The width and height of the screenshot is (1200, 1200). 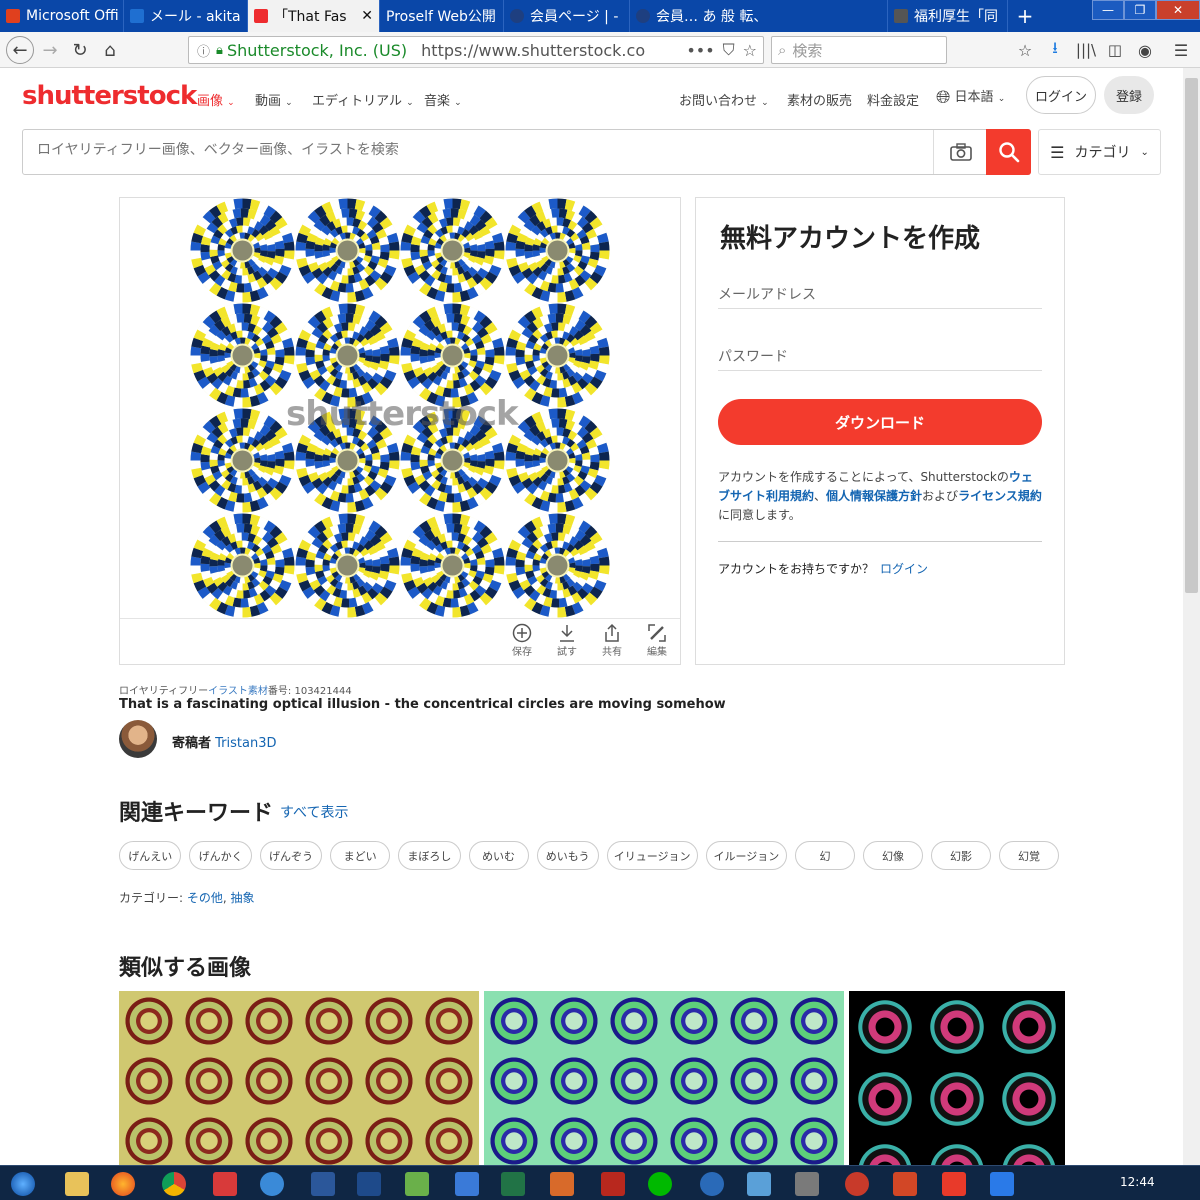 I want to click on keyword-chip: めいむ, so click(x=498, y=855).